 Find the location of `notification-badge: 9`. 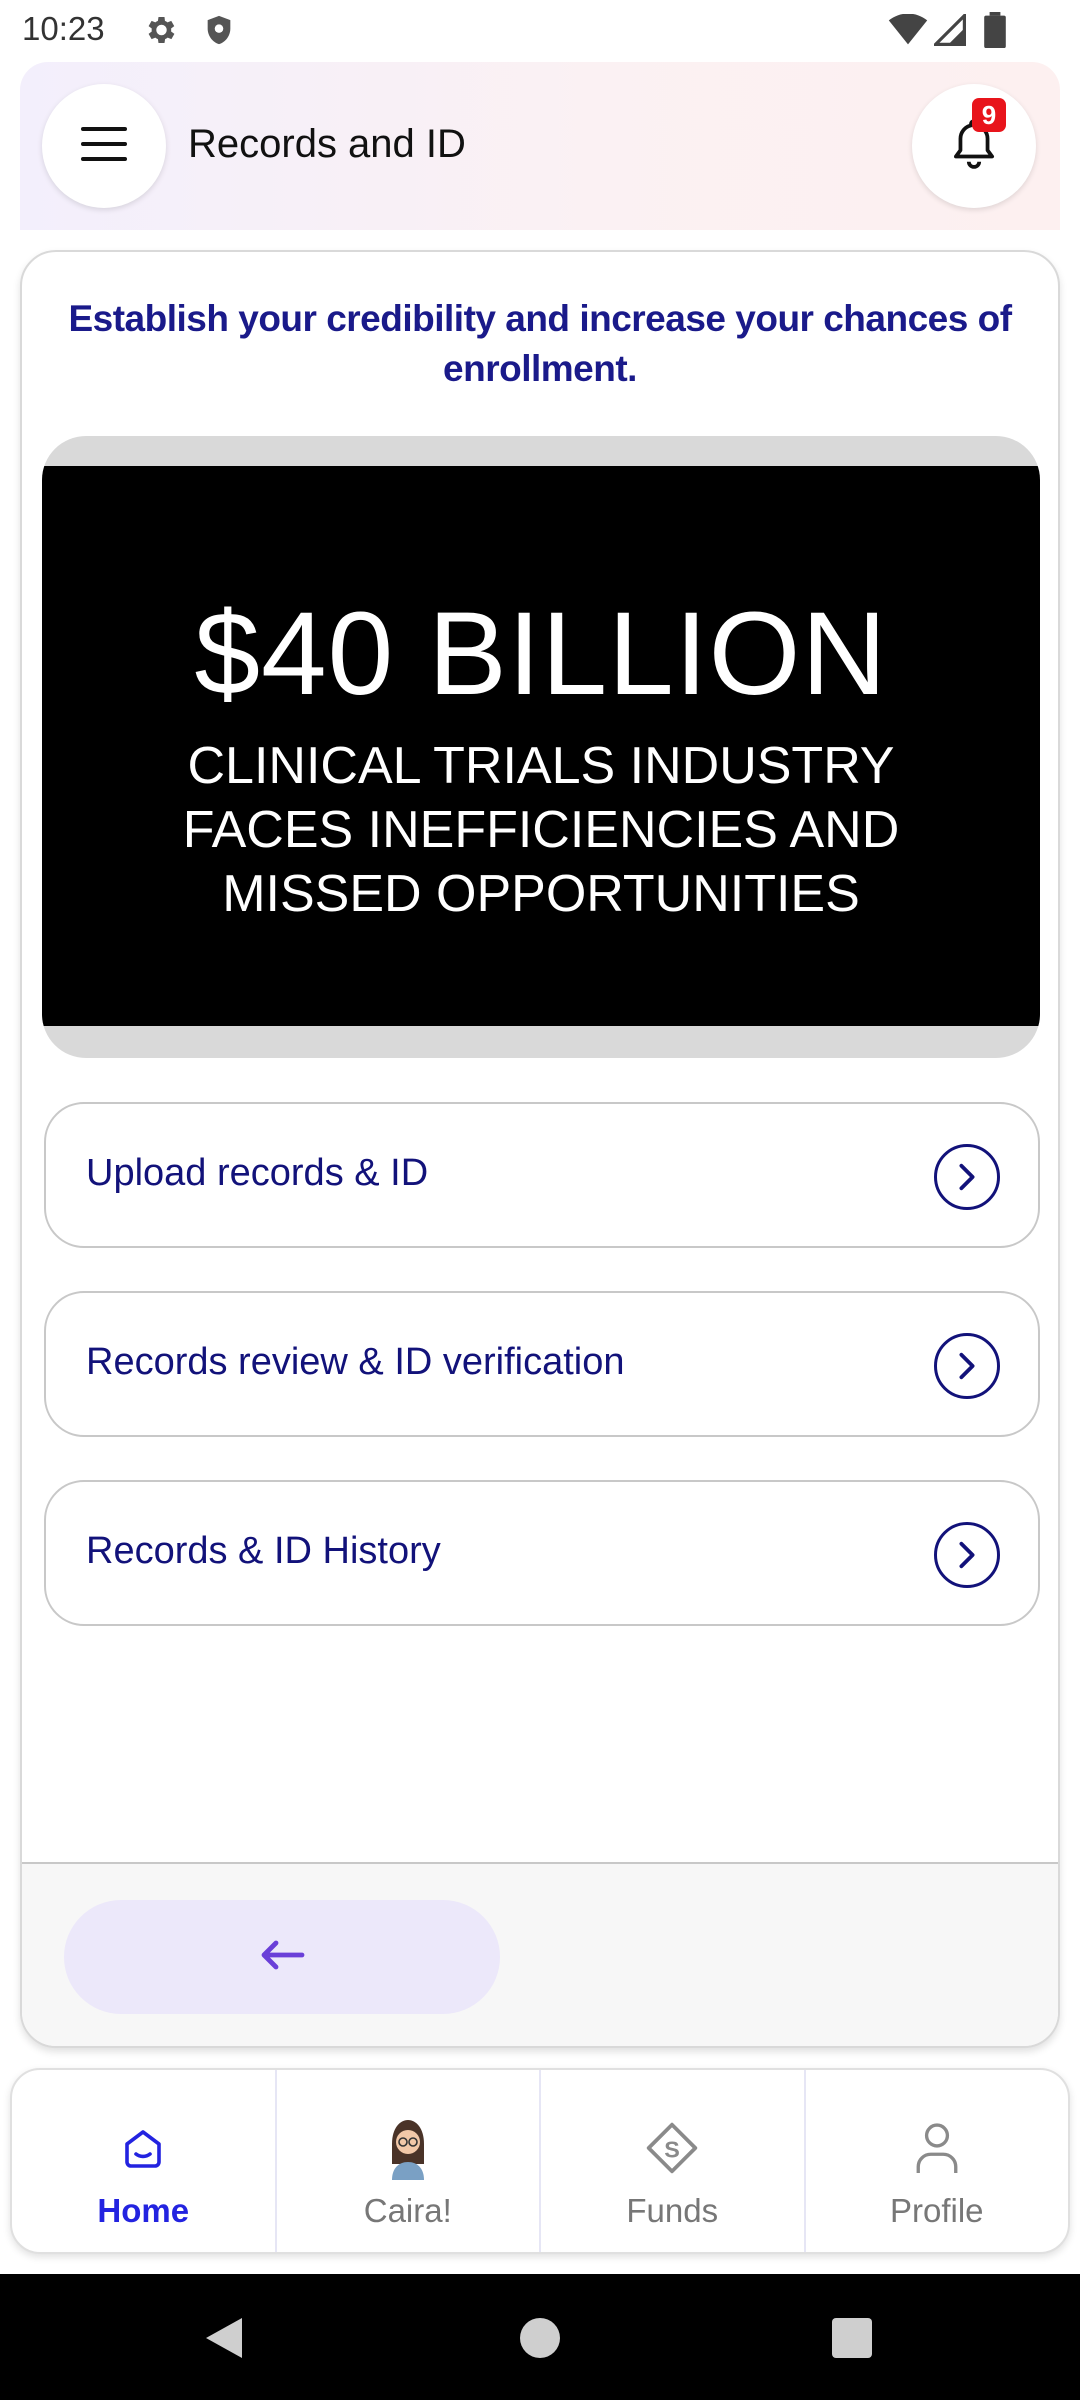

notification-badge: 9 is located at coordinates (989, 115).